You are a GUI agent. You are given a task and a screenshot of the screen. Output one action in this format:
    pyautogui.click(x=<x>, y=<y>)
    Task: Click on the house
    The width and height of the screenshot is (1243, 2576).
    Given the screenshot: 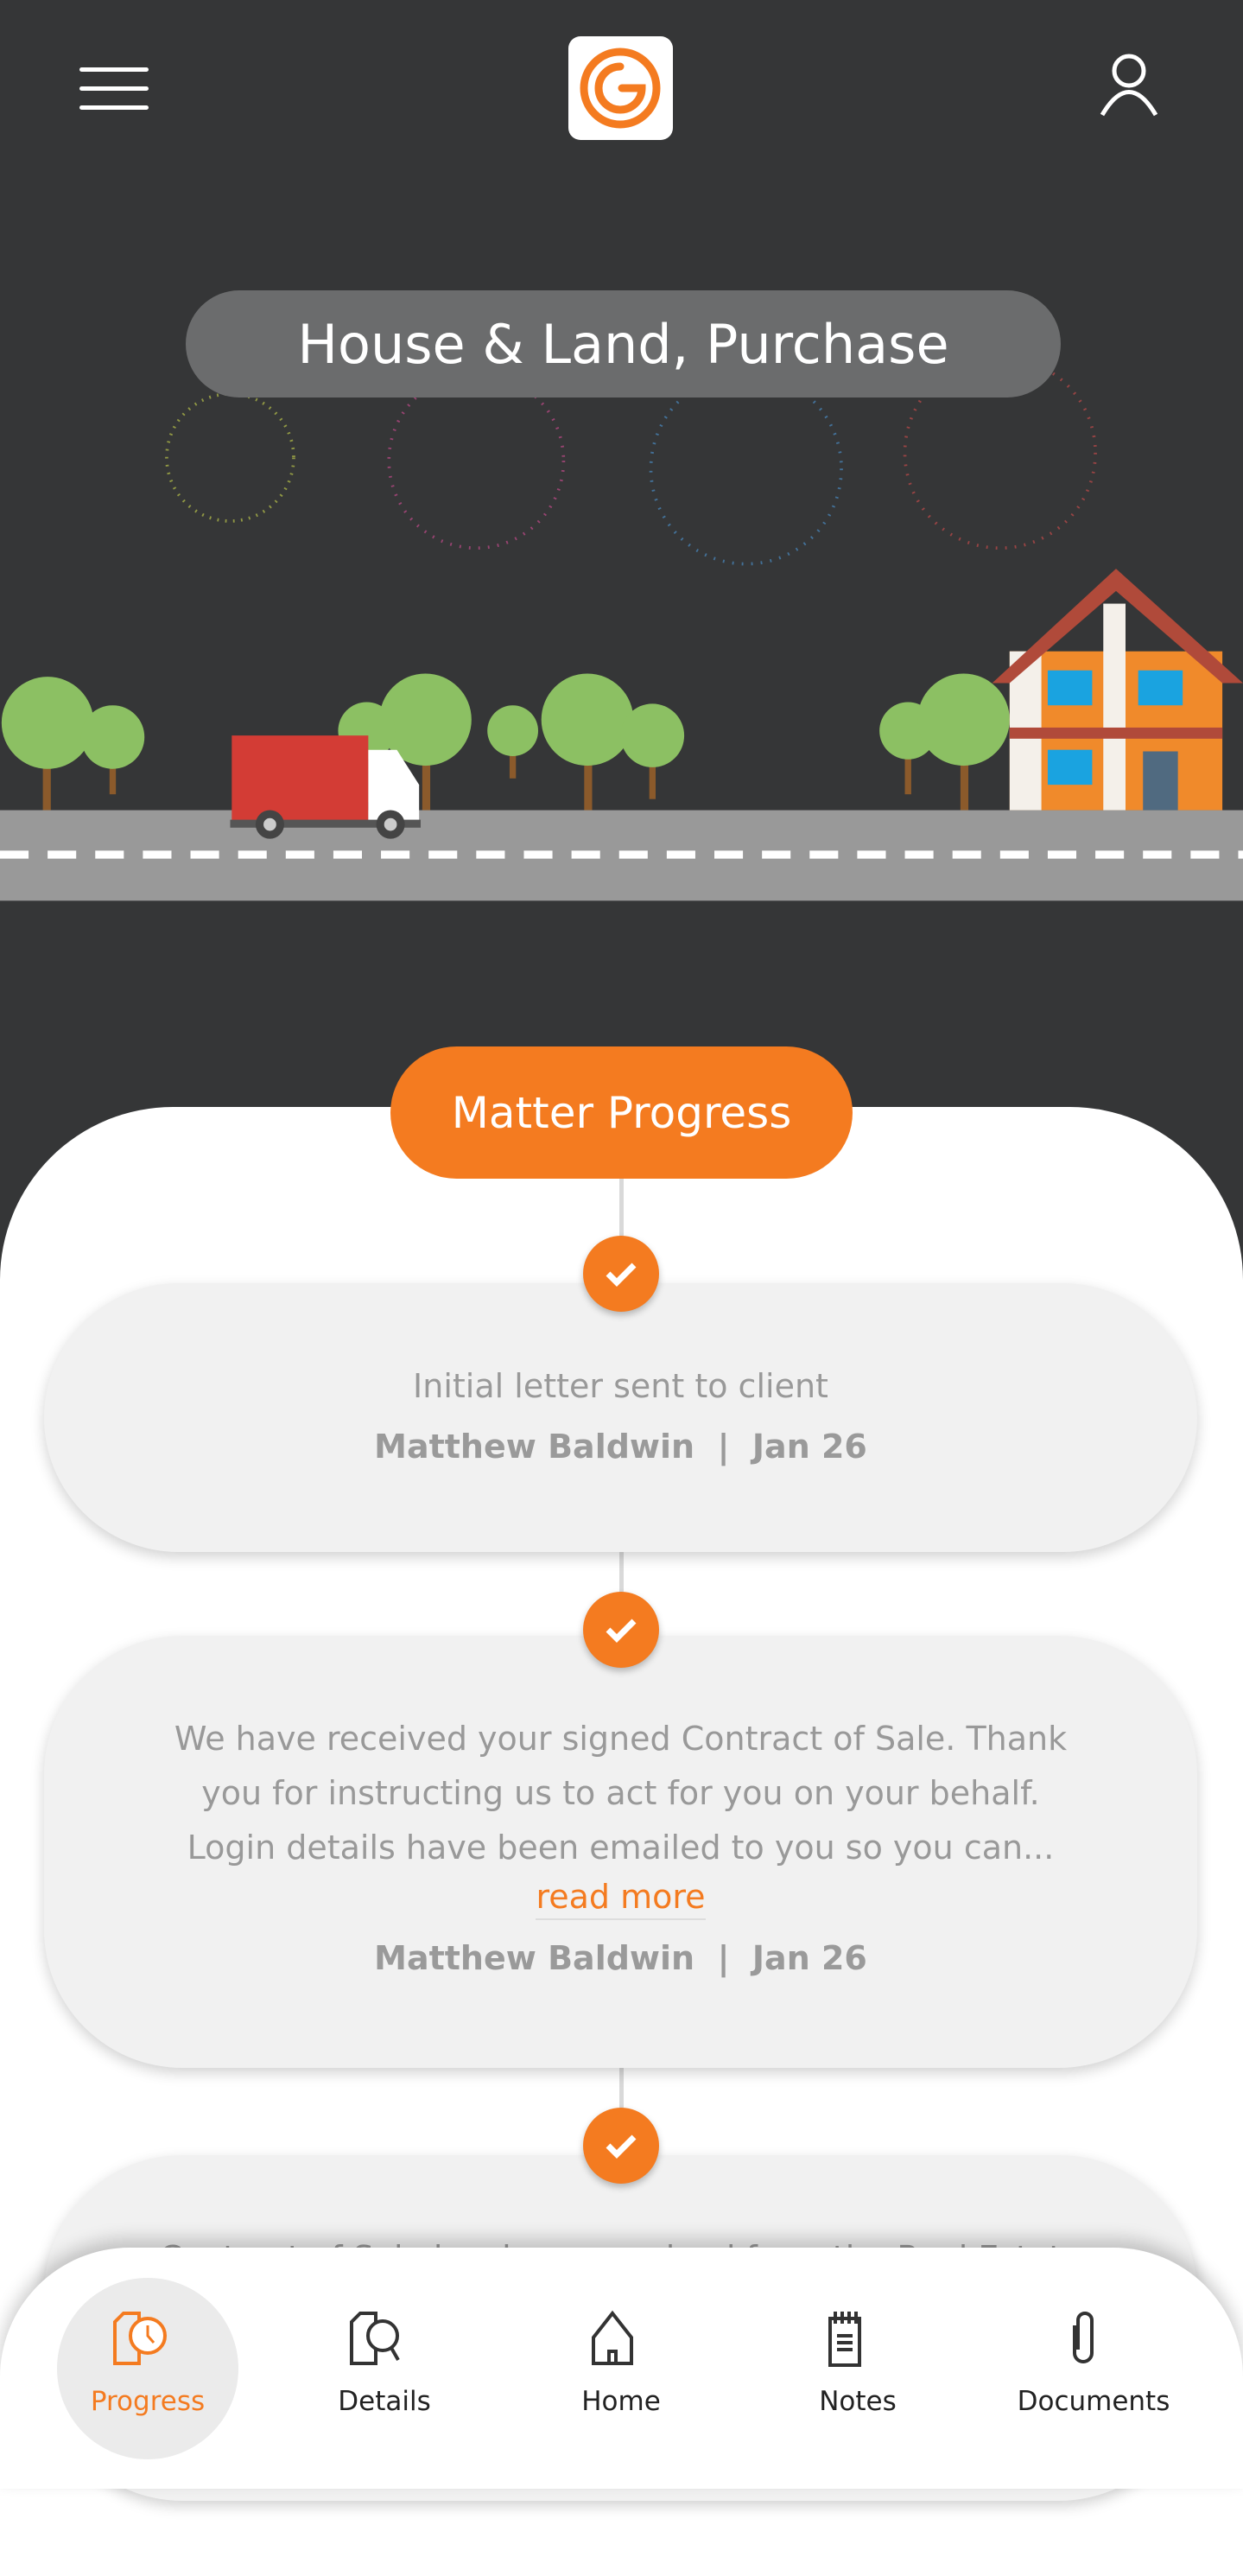 What is the action you would take?
    pyautogui.click(x=1117, y=690)
    